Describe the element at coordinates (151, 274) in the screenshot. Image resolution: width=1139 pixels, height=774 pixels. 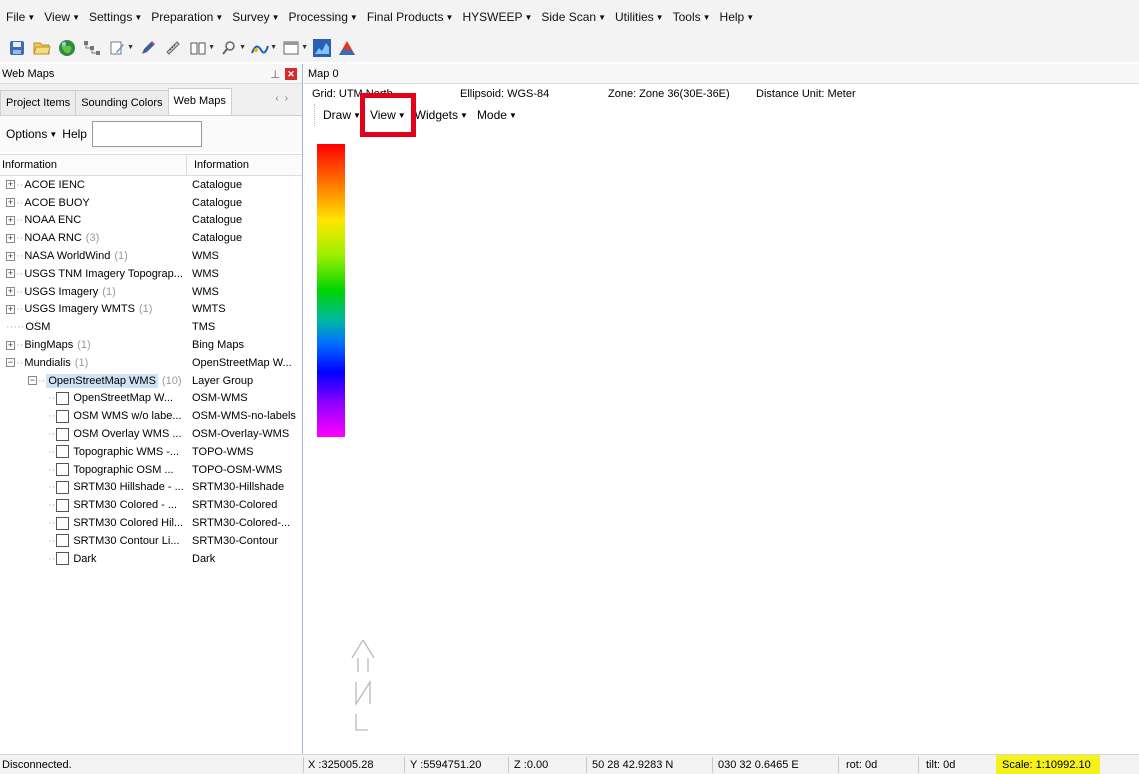
I see `tree-row: + ·· USGS TNM Imagery Topograp... WMS` at that location.